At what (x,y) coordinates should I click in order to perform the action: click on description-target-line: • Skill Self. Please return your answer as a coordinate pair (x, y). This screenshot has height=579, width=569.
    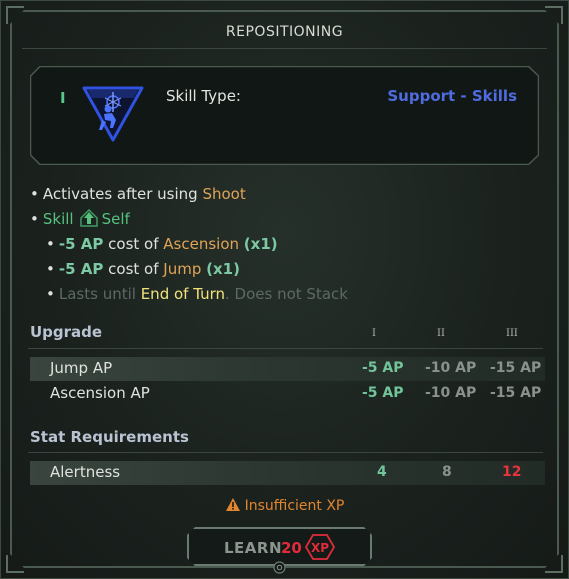
    Looking at the image, I should click on (80, 219).